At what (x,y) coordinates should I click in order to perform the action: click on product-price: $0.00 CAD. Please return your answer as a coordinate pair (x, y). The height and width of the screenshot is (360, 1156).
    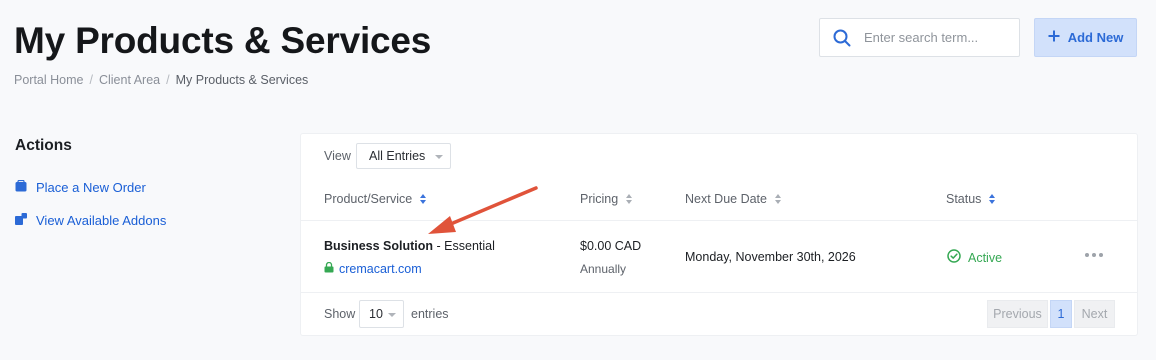
    Looking at the image, I should click on (611, 246).